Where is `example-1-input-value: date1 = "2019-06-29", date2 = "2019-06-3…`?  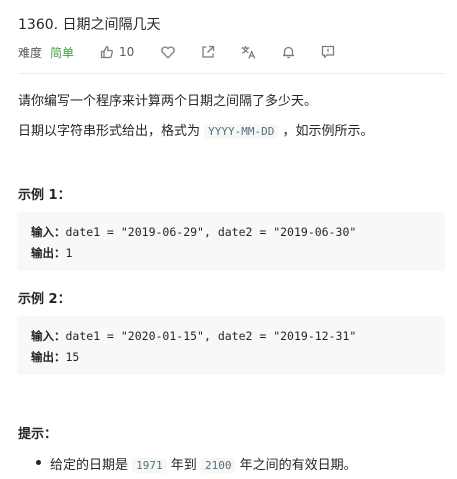 example-1-input-value: date1 = "2019-06-29", date2 = "2019-06-3… is located at coordinates (211, 232).